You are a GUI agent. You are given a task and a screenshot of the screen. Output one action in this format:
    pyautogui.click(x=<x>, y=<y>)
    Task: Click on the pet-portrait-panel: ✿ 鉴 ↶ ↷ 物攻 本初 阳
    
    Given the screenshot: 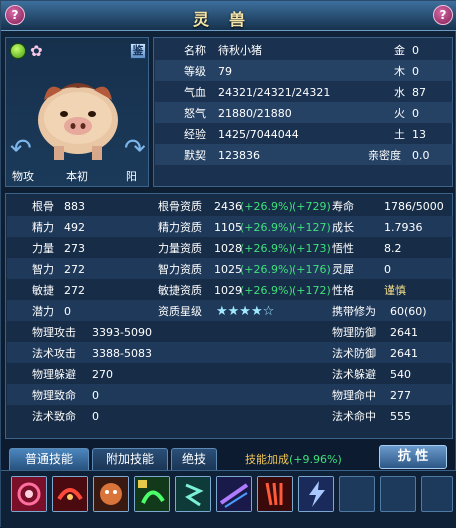 What is the action you would take?
    pyautogui.click(x=77, y=112)
    